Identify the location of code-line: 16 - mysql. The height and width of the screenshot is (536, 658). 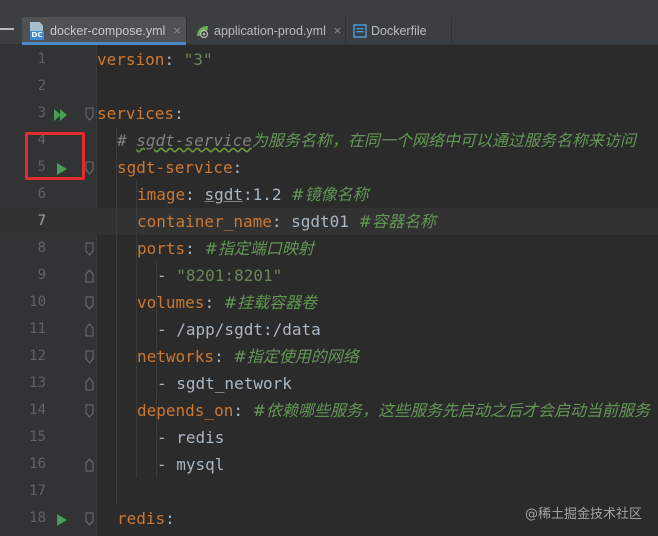
(329, 464).